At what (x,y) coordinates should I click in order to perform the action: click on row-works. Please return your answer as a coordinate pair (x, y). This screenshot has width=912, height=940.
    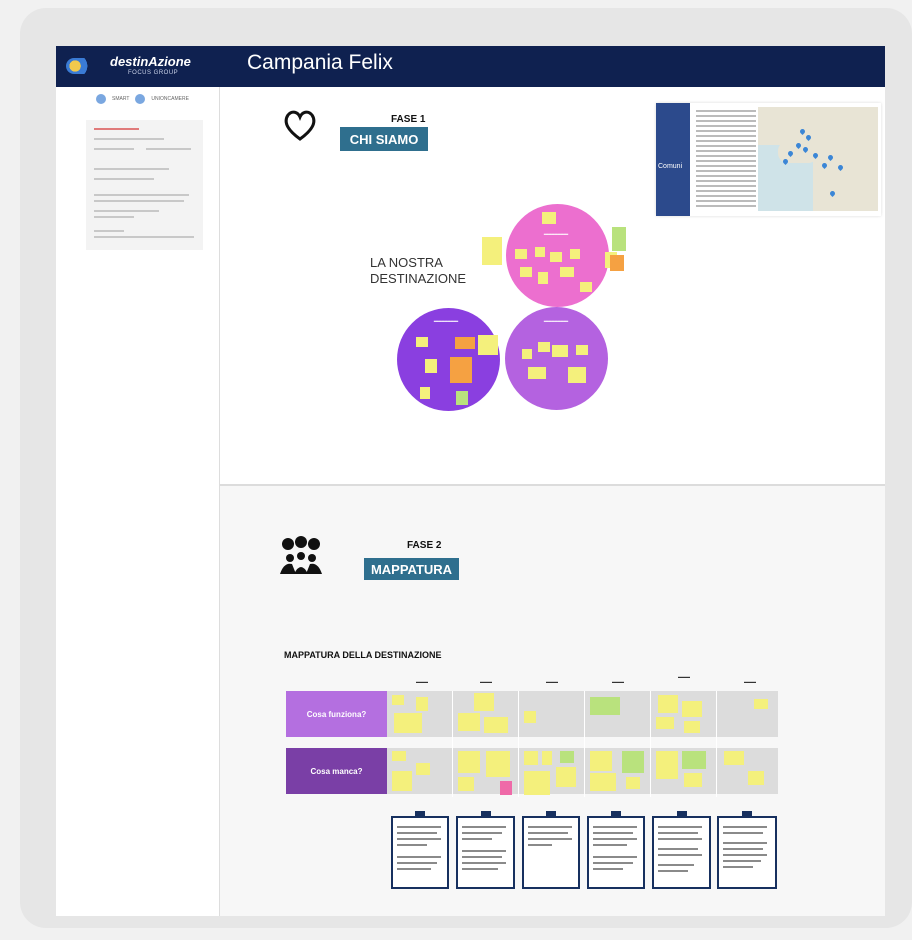
    Looking at the image, I should click on (582, 714).